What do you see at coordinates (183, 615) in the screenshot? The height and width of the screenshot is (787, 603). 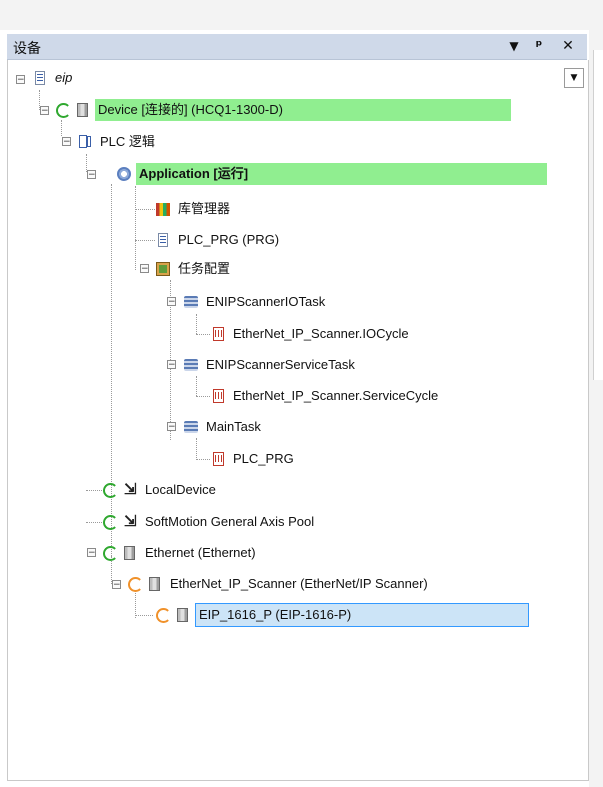 I see `io-module-icon` at bounding box center [183, 615].